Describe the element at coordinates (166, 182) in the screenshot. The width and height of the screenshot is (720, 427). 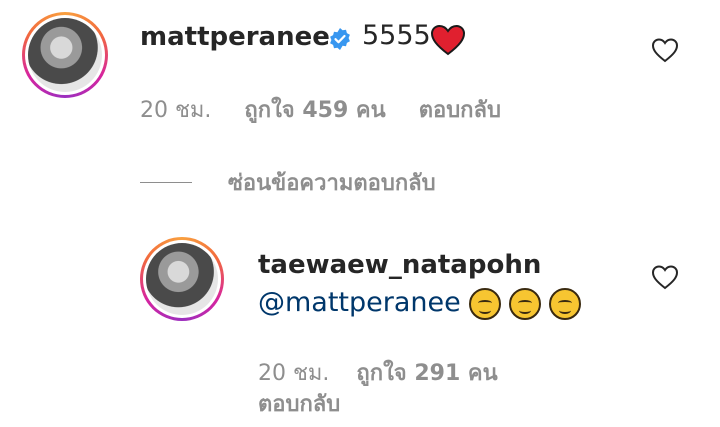
I see `divider` at that location.